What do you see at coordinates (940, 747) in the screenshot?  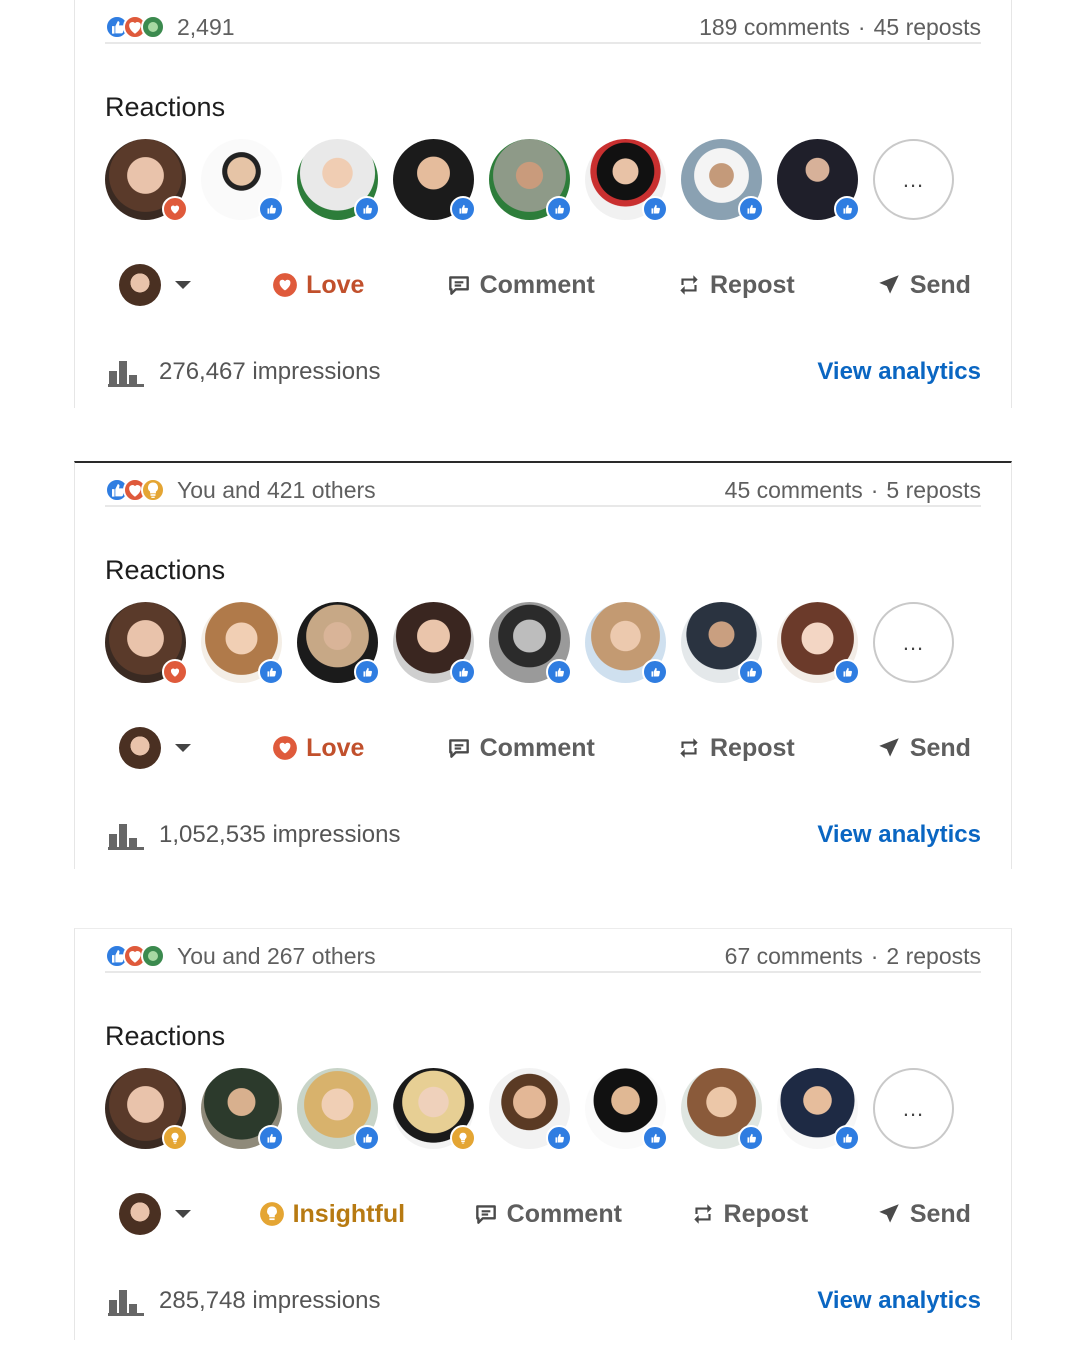 I see `send-label: Send` at bounding box center [940, 747].